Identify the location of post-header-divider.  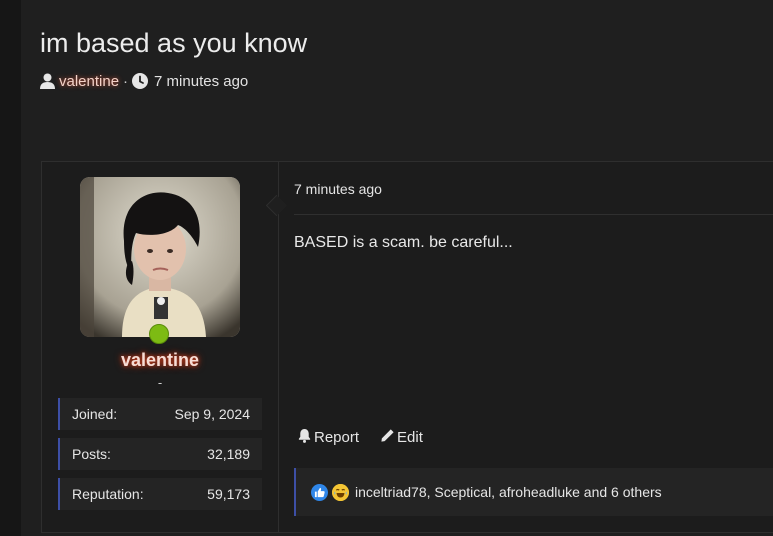
(533, 214).